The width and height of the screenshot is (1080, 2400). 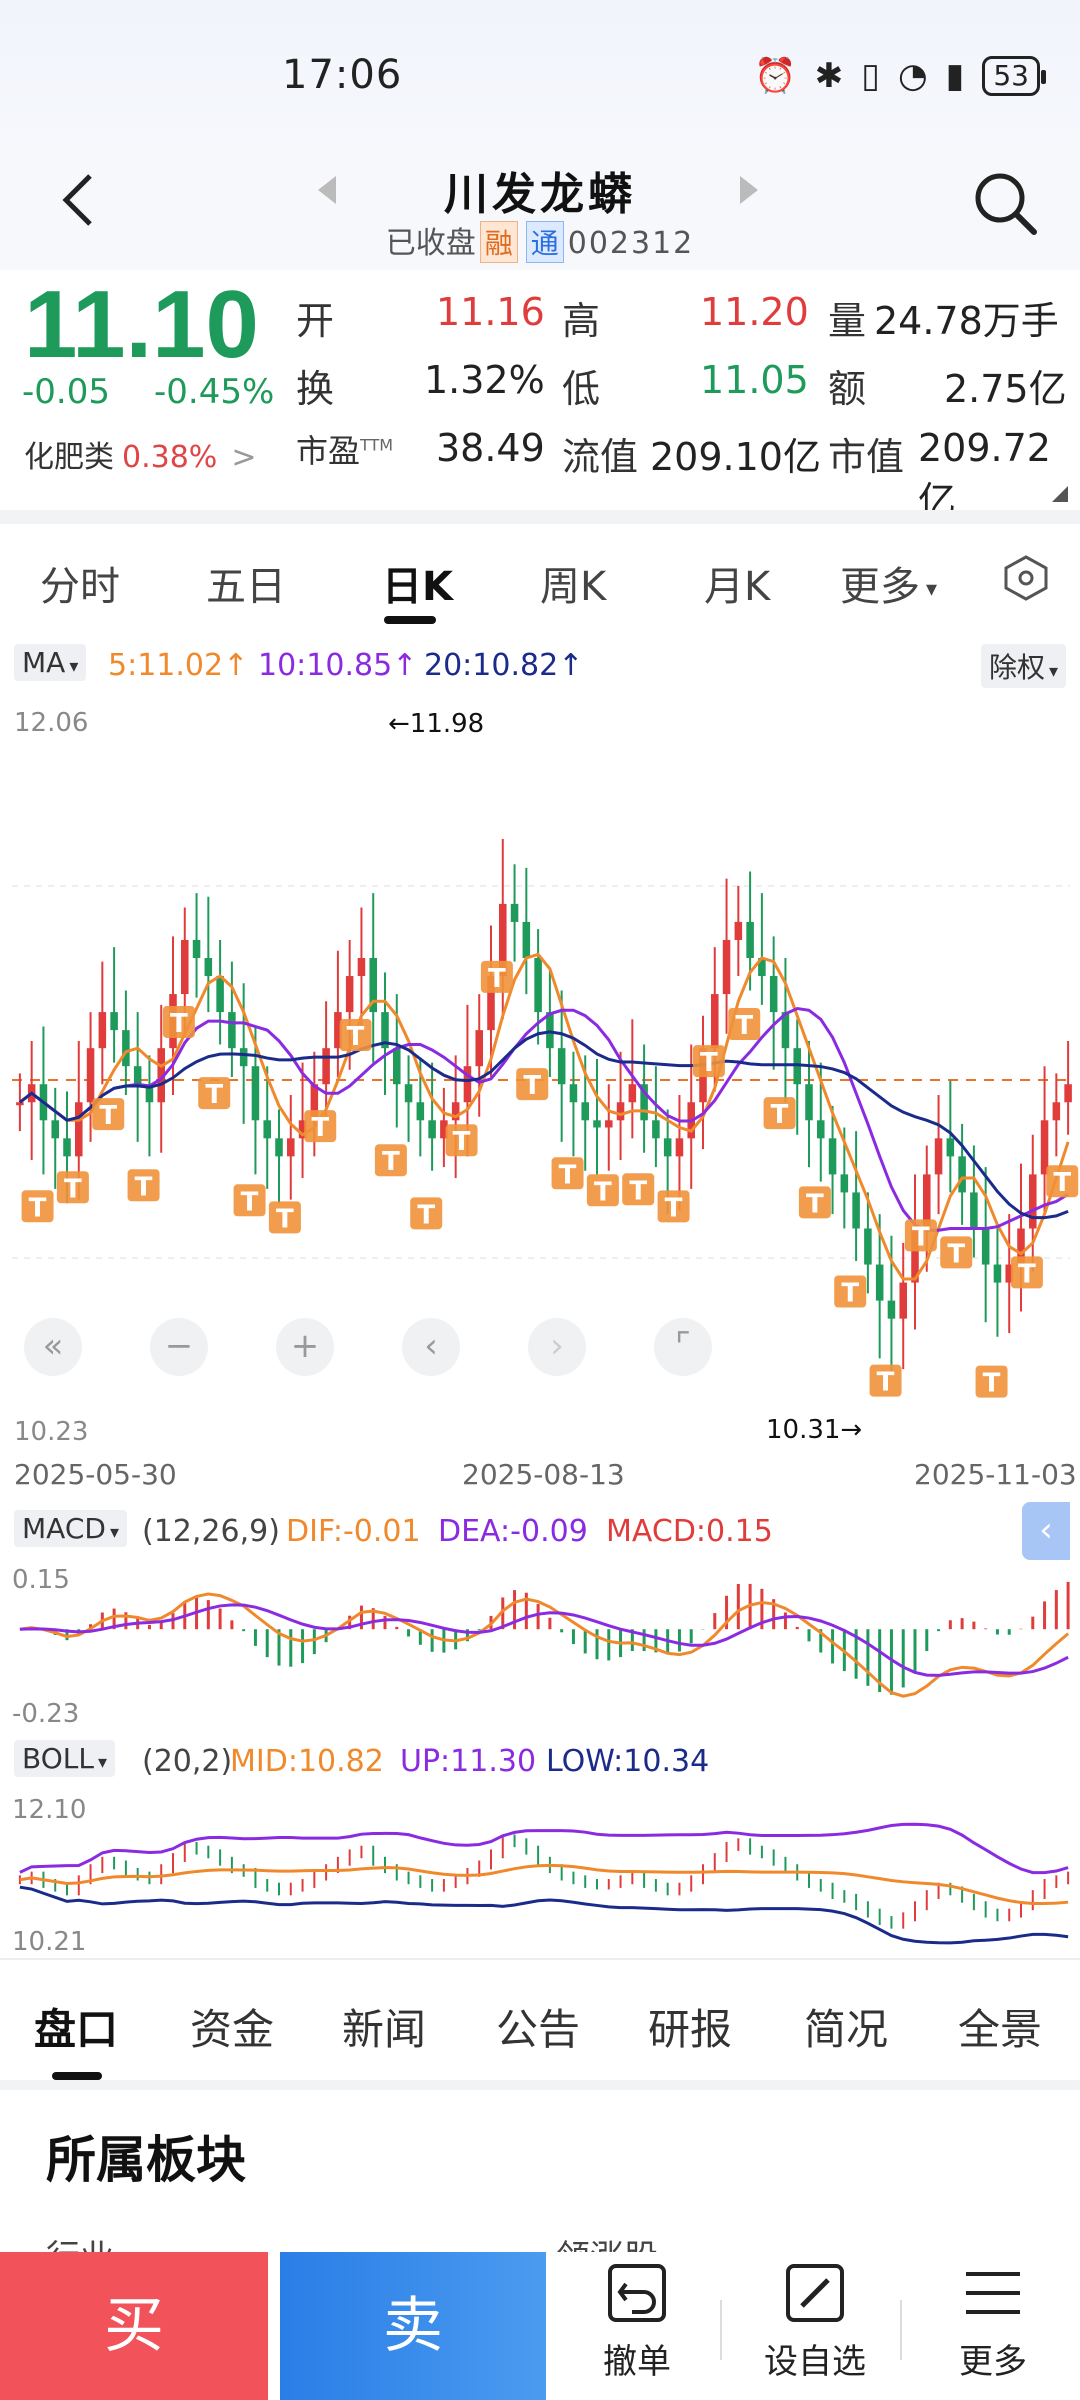 I want to click on open-label: 开, so click(x=315, y=321).